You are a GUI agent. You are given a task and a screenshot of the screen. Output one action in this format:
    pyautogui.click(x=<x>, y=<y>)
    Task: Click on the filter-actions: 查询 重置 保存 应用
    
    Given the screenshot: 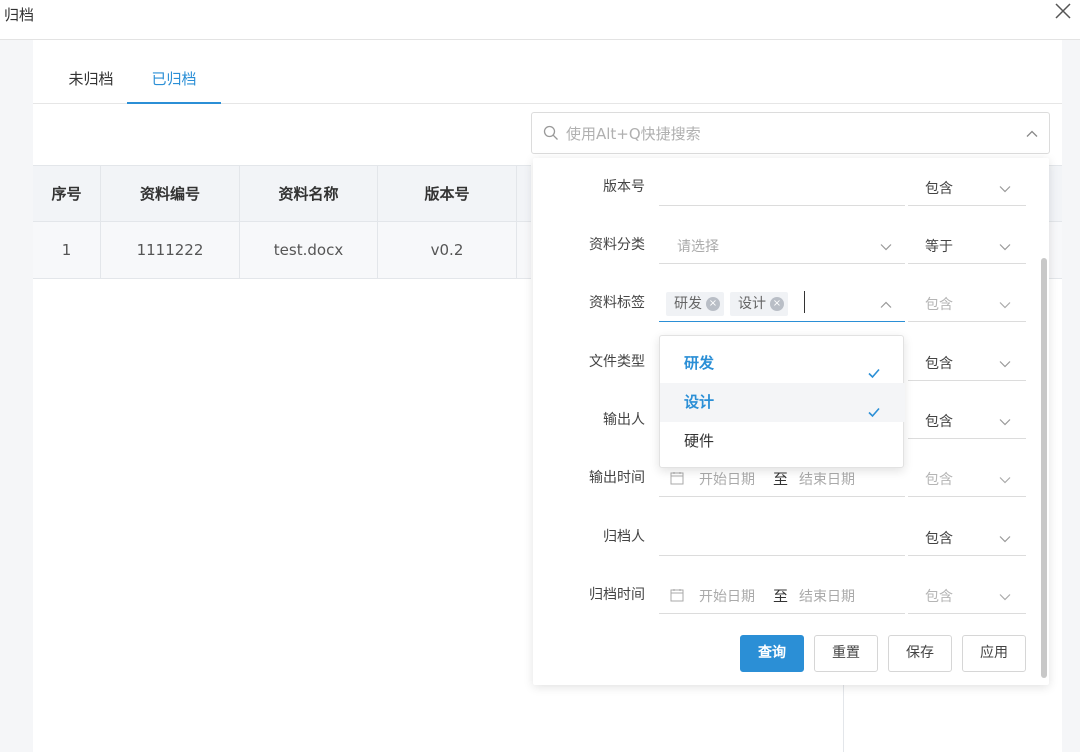 What is the action you would take?
    pyautogui.click(x=791, y=655)
    